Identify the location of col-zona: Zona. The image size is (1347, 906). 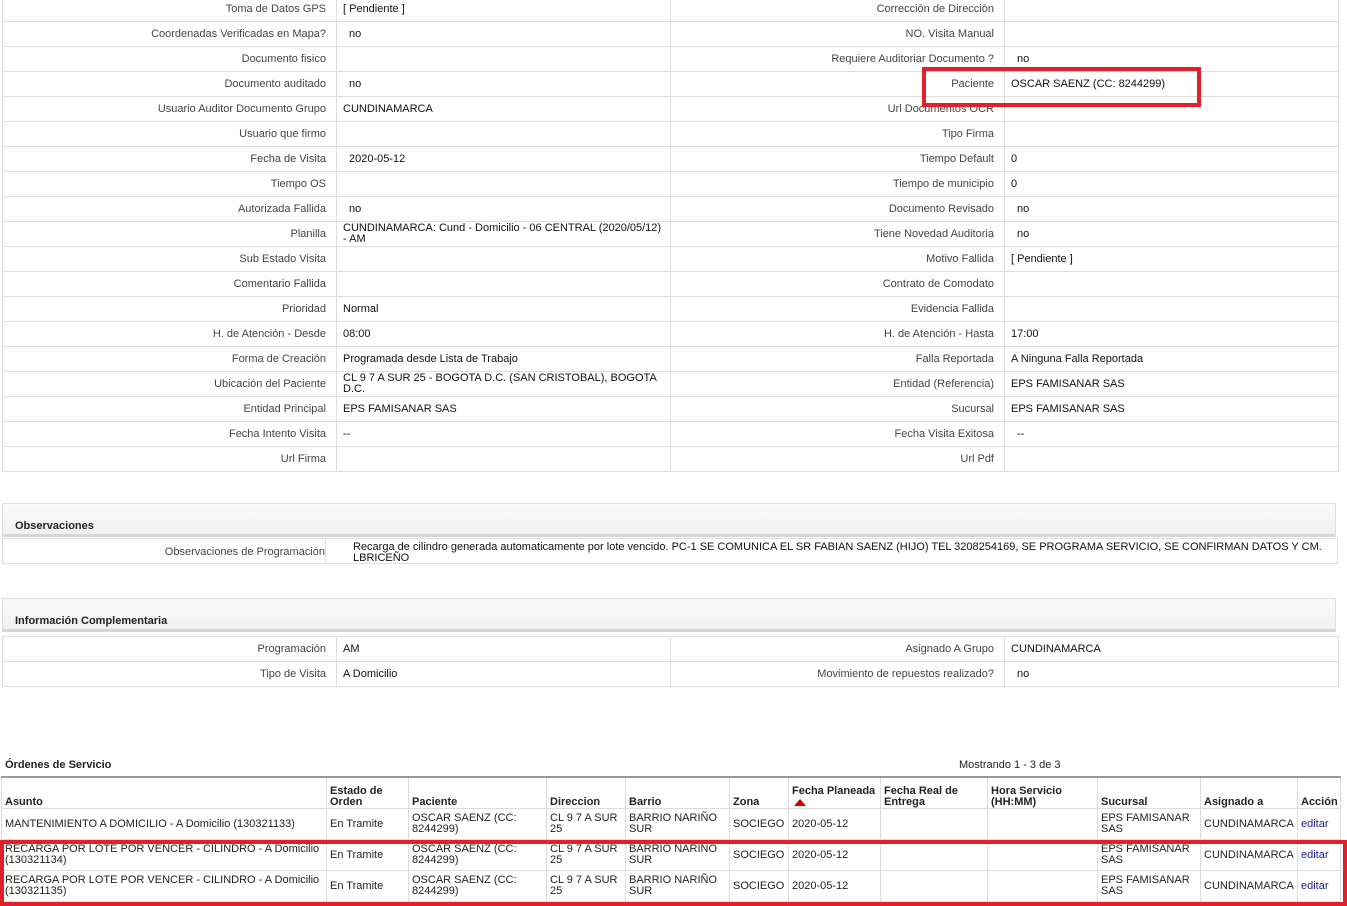
(759, 792).